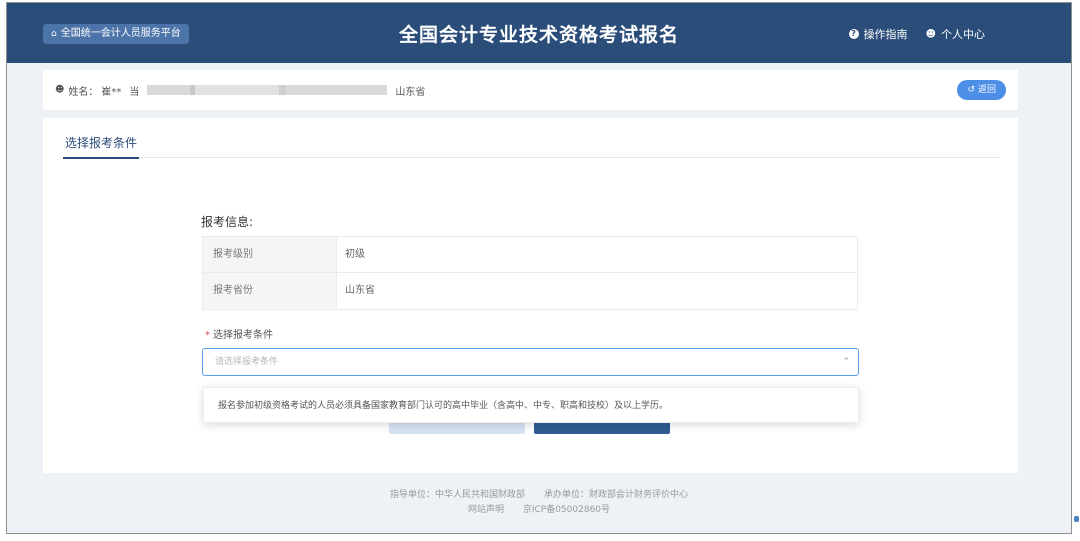  Describe the element at coordinates (530, 90) in the screenshot. I see `user-info-bar: ☻ 姓名： 崔** 当 山东省 ↺ 返回` at that location.